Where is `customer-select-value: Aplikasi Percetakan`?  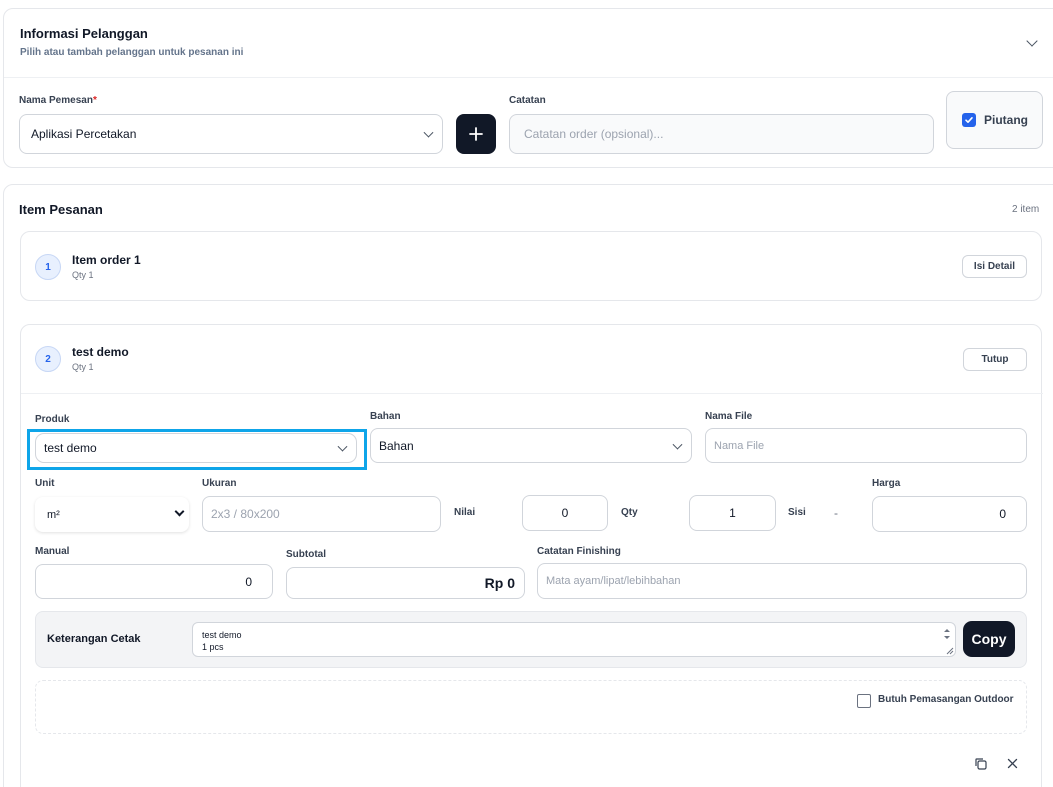 customer-select-value: Aplikasi Percetakan is located at coordinates (84, 134).